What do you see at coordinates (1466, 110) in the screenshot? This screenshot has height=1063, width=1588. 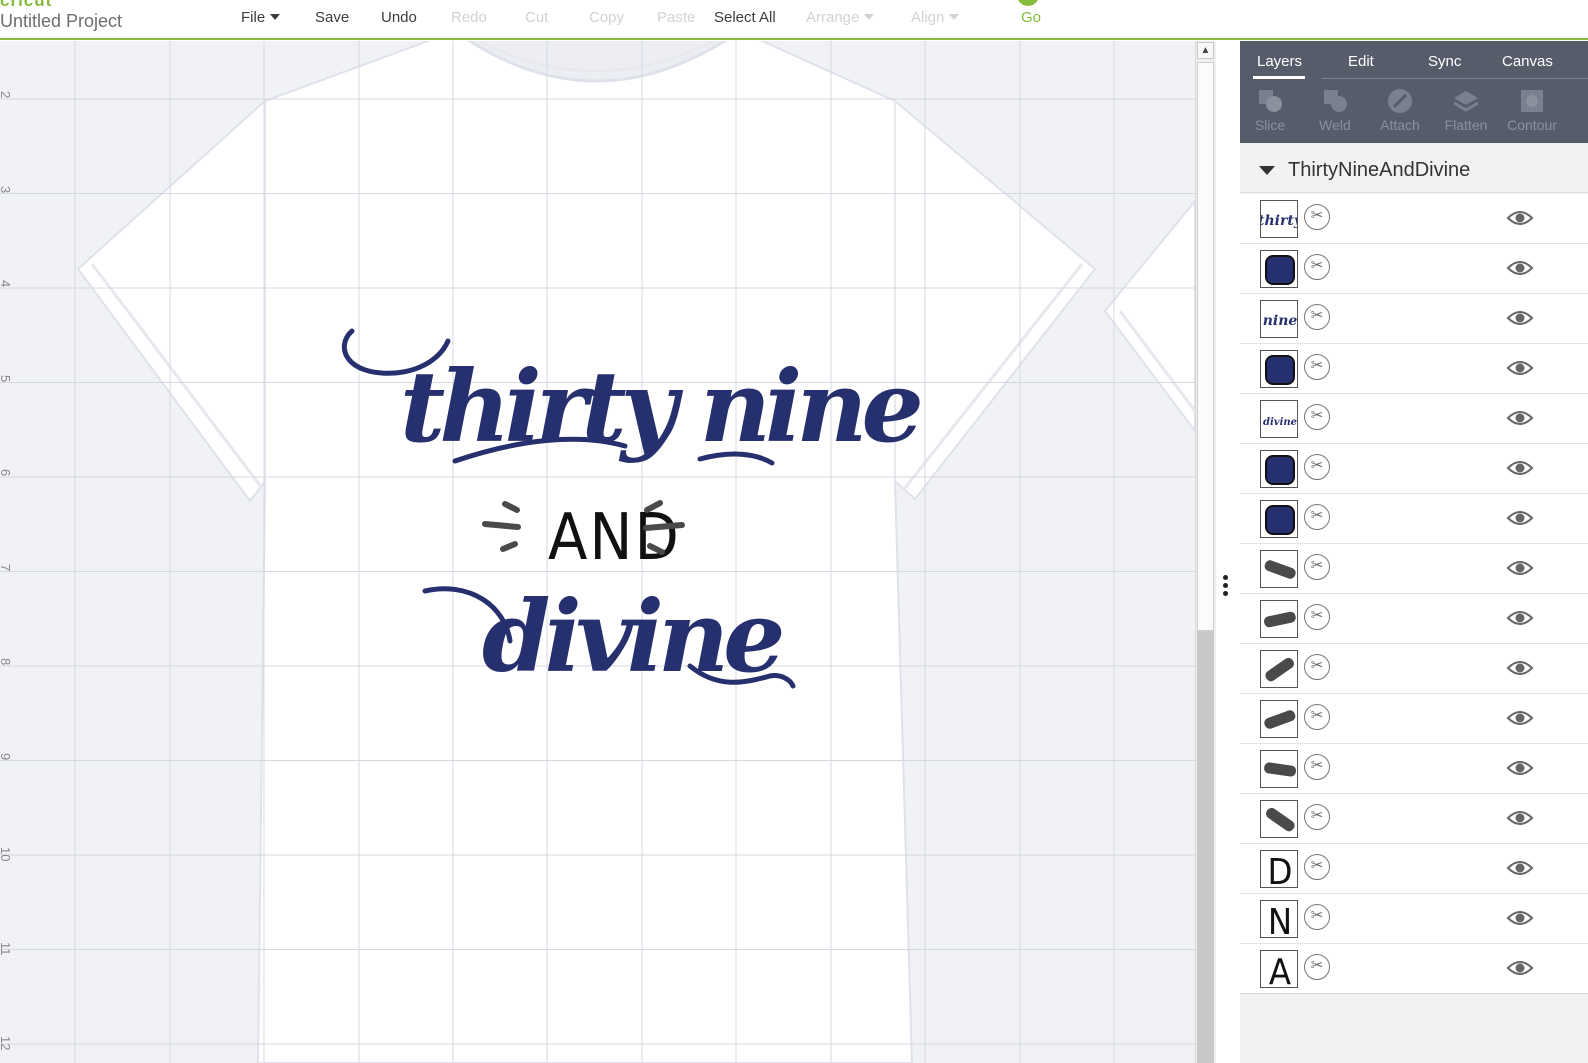 I see `flatten-button: Flatten` at bounding box center [1466, 110].